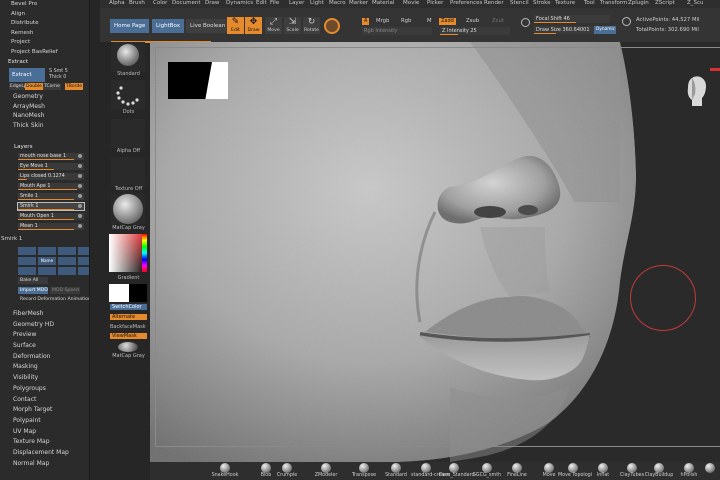 Image resolution: width=720 pixels, height=480 pixels. I want to click on live-boolean-button: Live Boolean, so click(208, 26).